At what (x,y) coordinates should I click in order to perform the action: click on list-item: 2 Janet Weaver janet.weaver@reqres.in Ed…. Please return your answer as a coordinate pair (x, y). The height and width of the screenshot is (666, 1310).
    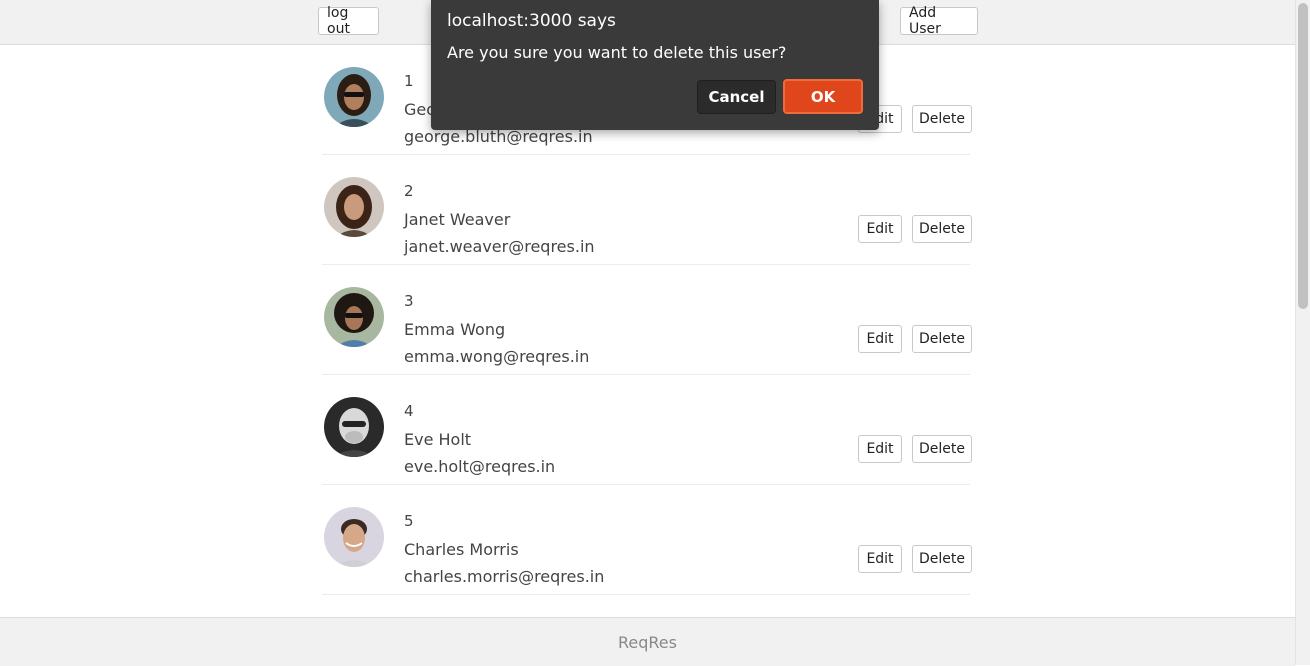
    Looking at the image, I should click on (647, 210).